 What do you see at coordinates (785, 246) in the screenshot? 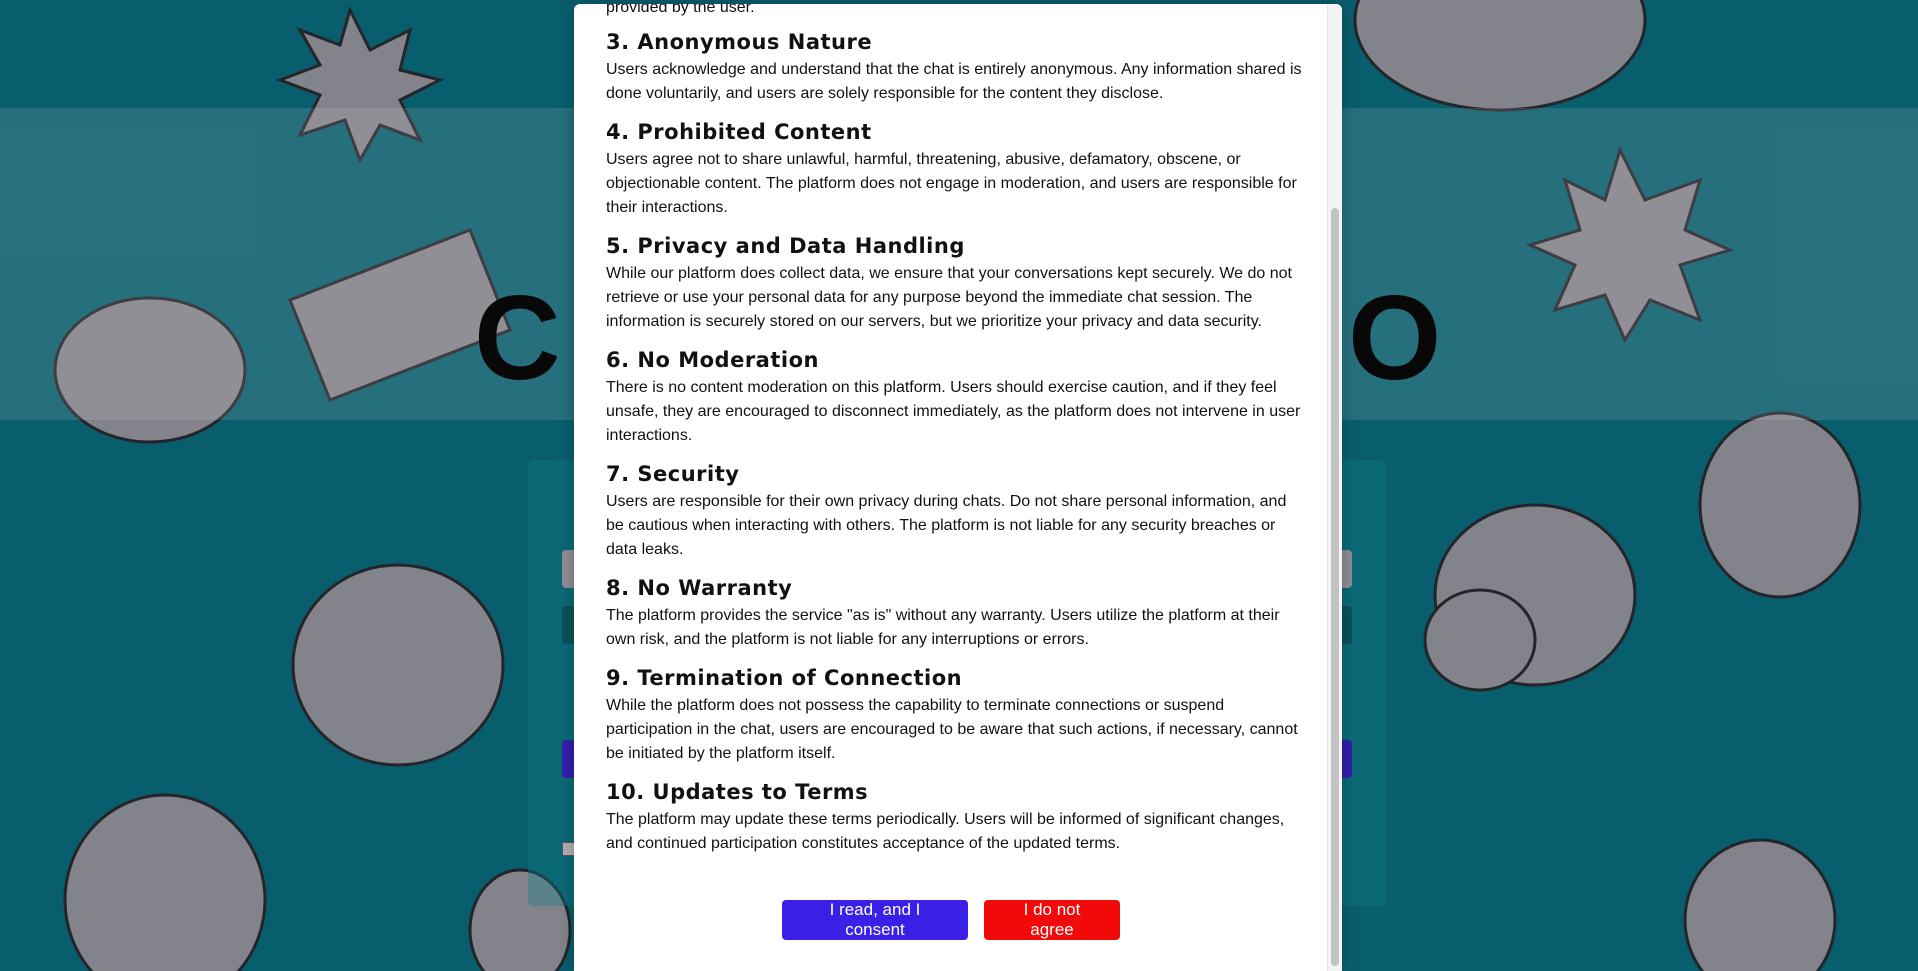
I see `section-heading: 5. Privacy and Data Handling` at bounding box center [785, 246].